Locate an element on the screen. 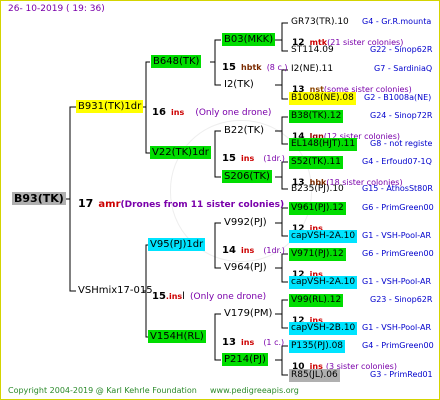 Image resolution: width=440 pixels, height=400 pixels. gen4-info-8: G15 - AthosSt80R is located at coordinates (397, 188).